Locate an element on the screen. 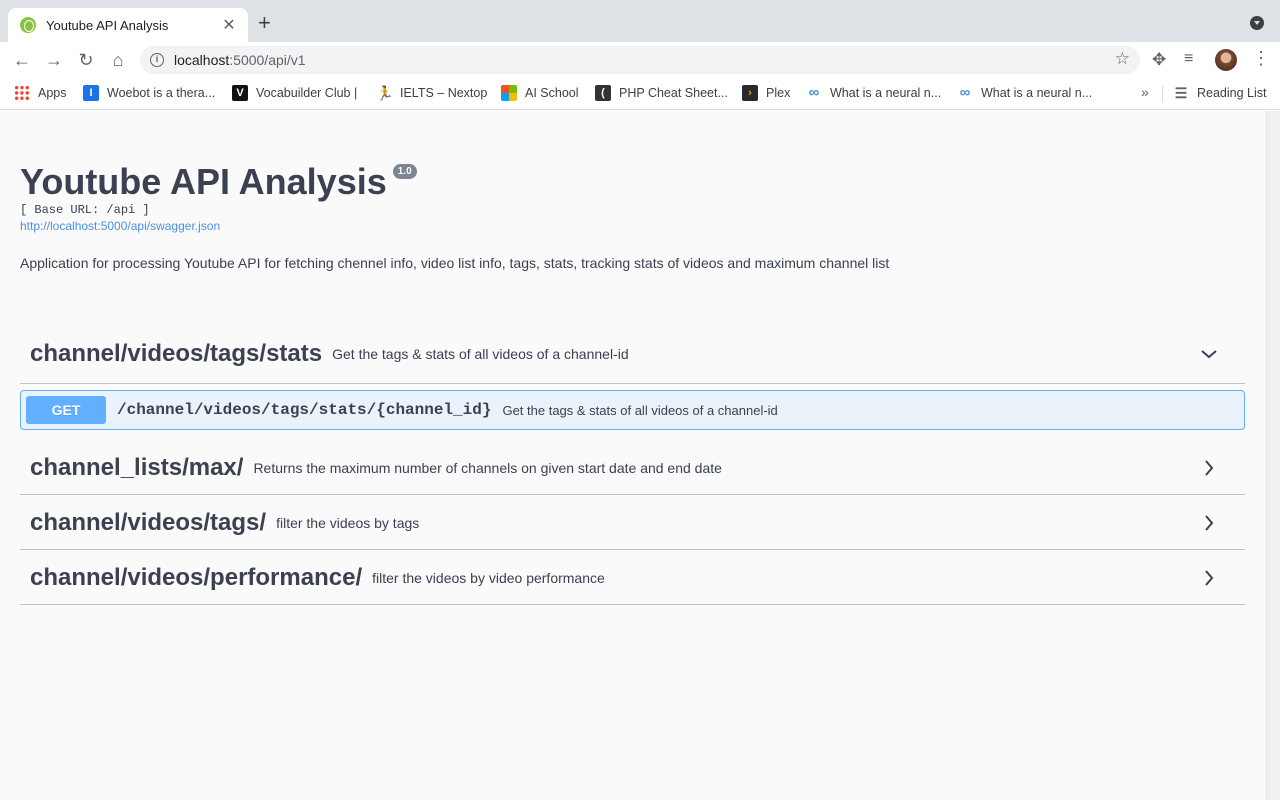  tag-name: channel_lists/max/ is located at coordinates (137, 467).